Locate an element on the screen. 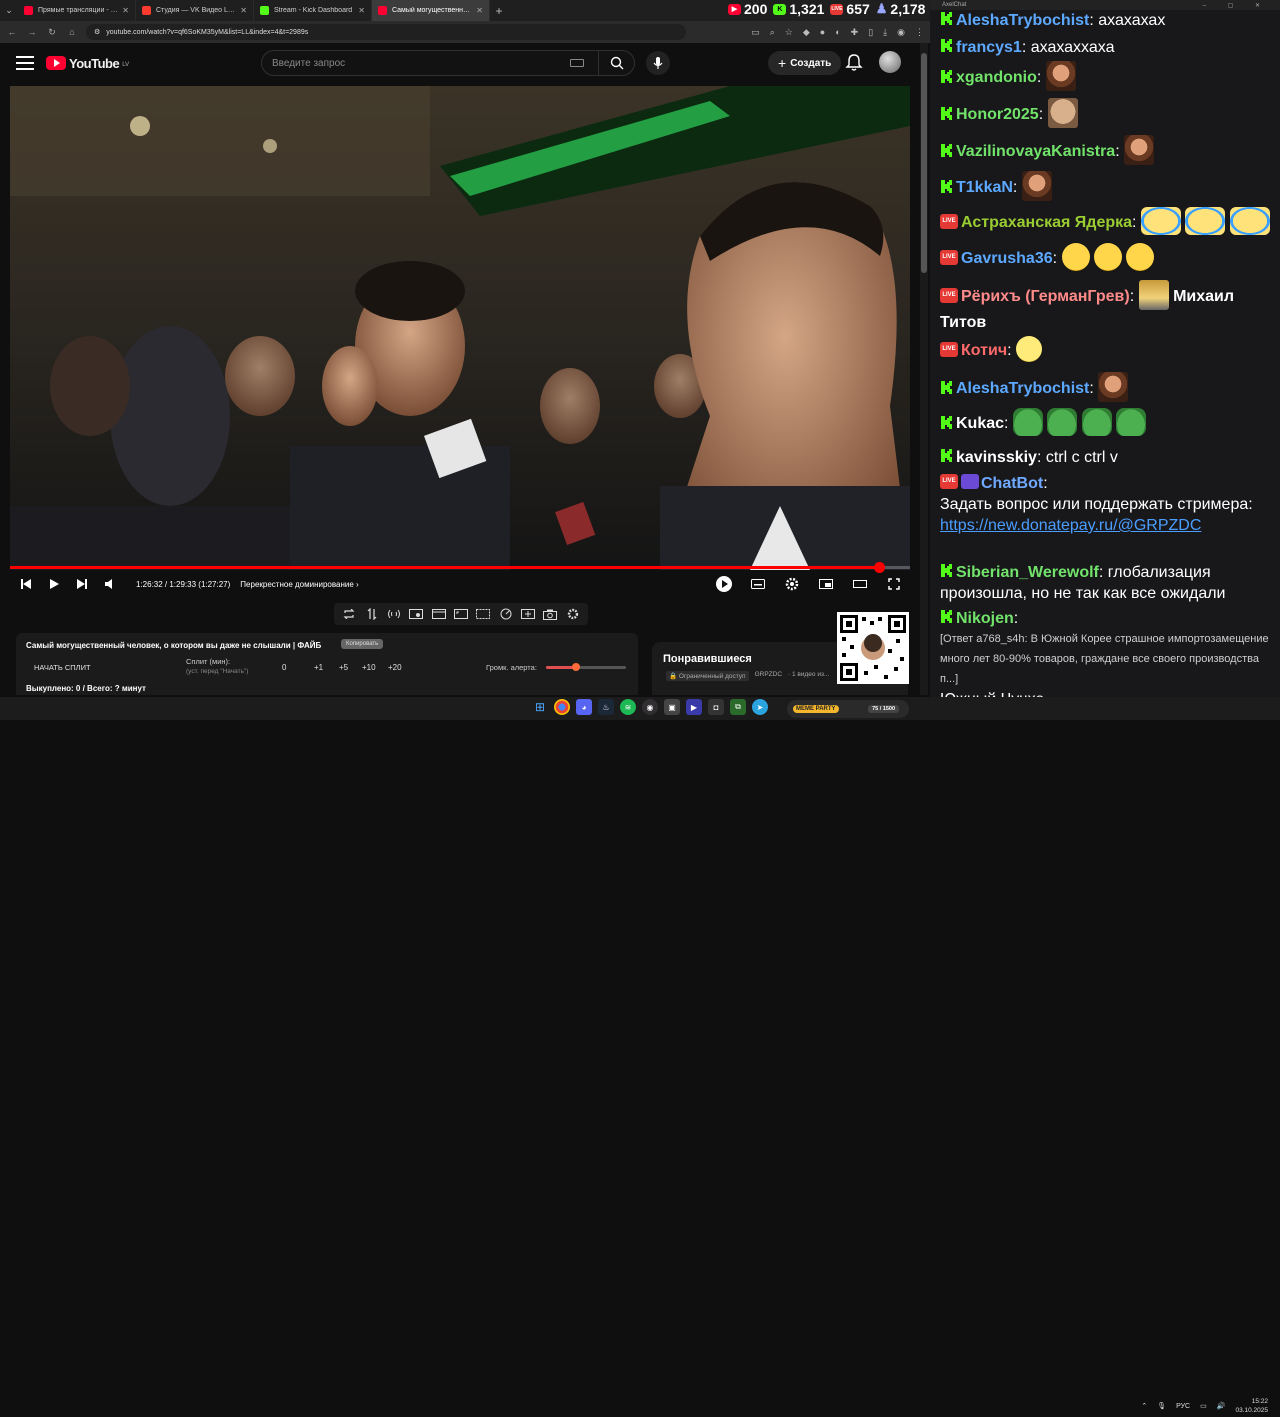 The image size is (1280, 1417). slider-handle is located at coordinates (576, 667).